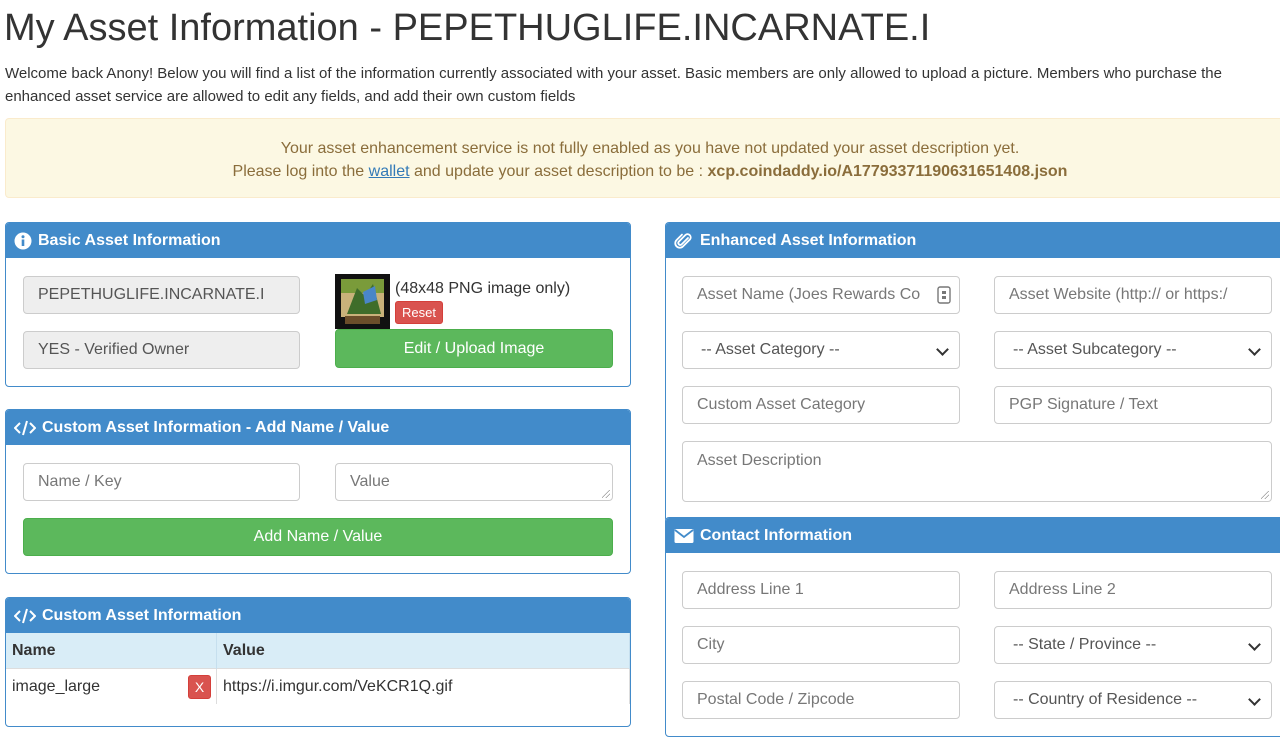 The image size is (1280, 737). What do you see at coordinates (808, 240) in the screenshot?
I see `enhanced-asset-title: Enhanced Asset Information` at bounding box center [808, 240].